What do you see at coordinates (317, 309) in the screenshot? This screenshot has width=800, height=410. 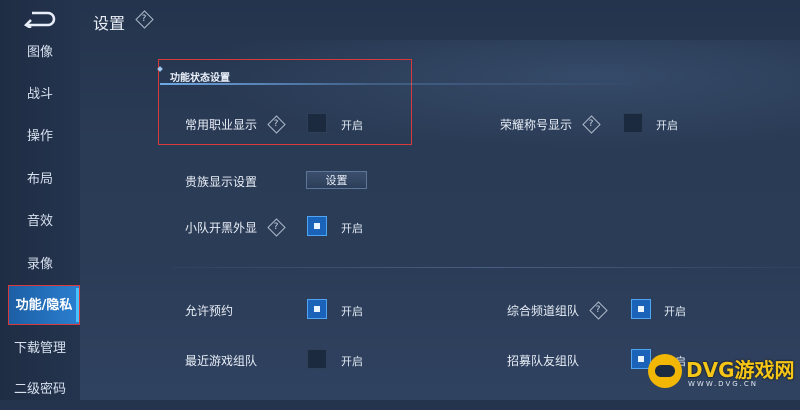 I see `allow-reserve-checkbox` at bounding box center [317, 309].